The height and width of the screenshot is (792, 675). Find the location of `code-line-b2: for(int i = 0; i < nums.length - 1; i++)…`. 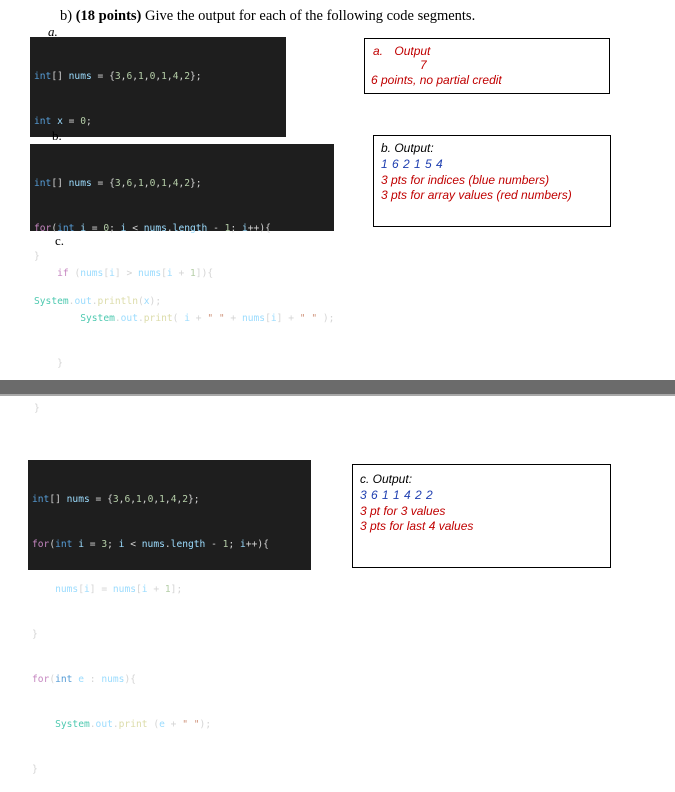

code-line-b2: for(int i = 0; i < nums.length - 1; i++)… is located at coordinates (152, 228).